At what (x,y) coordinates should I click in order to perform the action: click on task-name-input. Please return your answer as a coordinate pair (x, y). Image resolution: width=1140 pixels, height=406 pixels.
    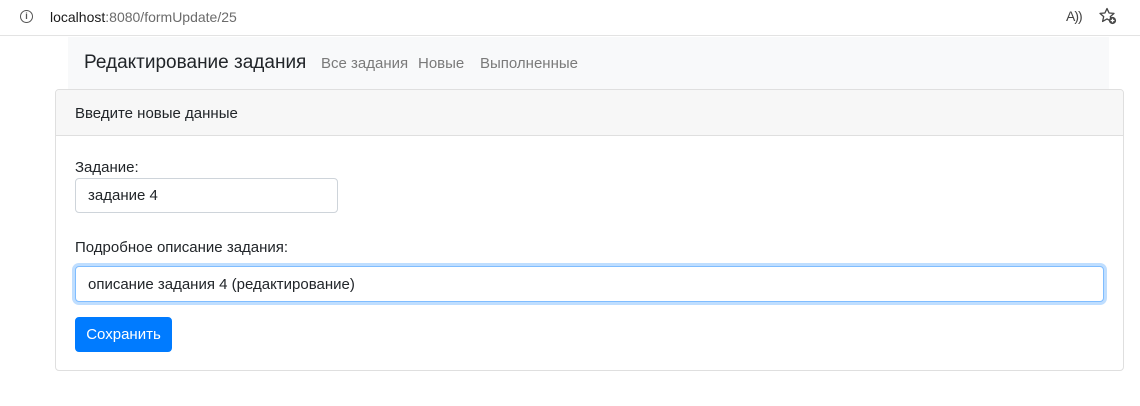
    Looking at the image, I should click on (206, 195).